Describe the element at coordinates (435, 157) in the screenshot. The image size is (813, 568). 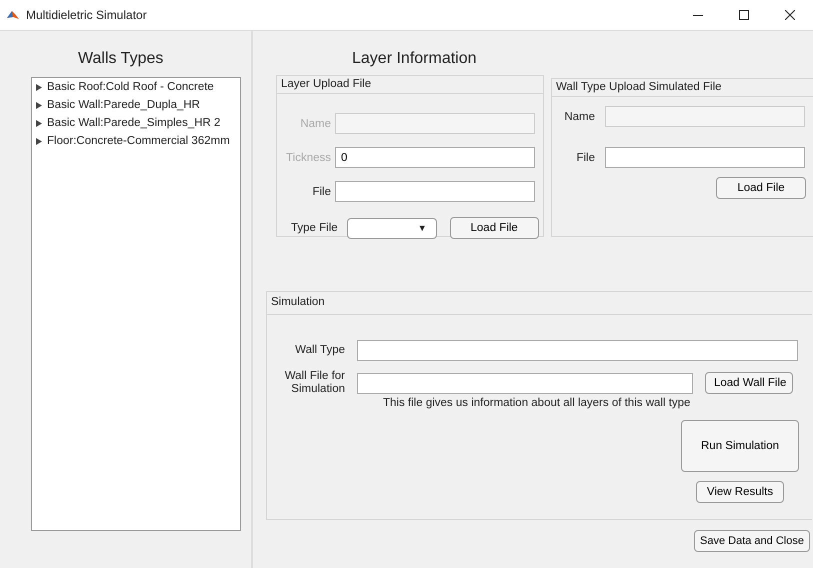
I see `input-field: 0` at that location.